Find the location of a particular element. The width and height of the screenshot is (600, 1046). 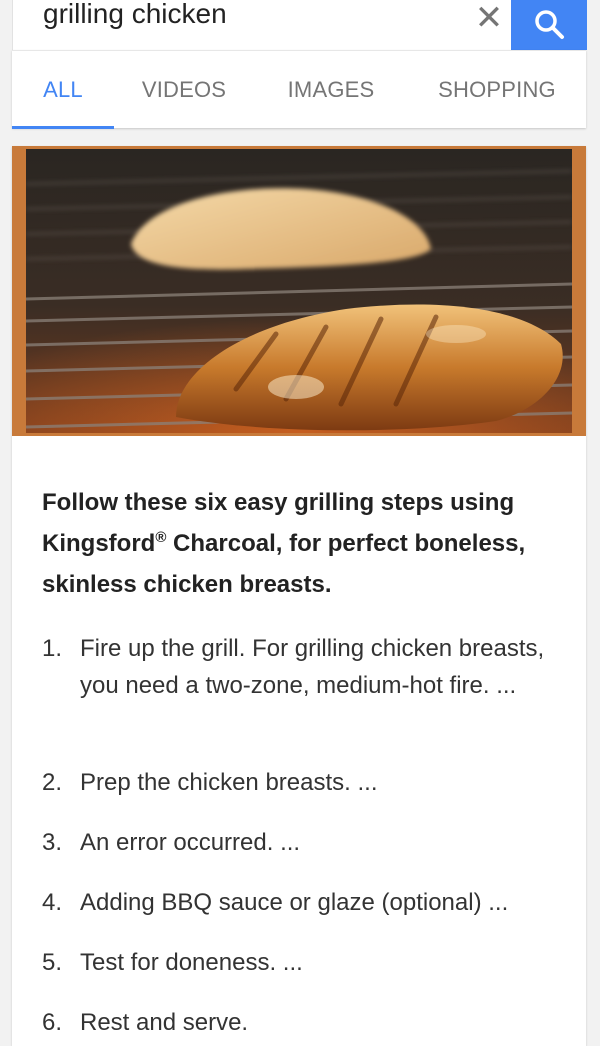

close-icon: ✕ is located at coordinates (489, 18).